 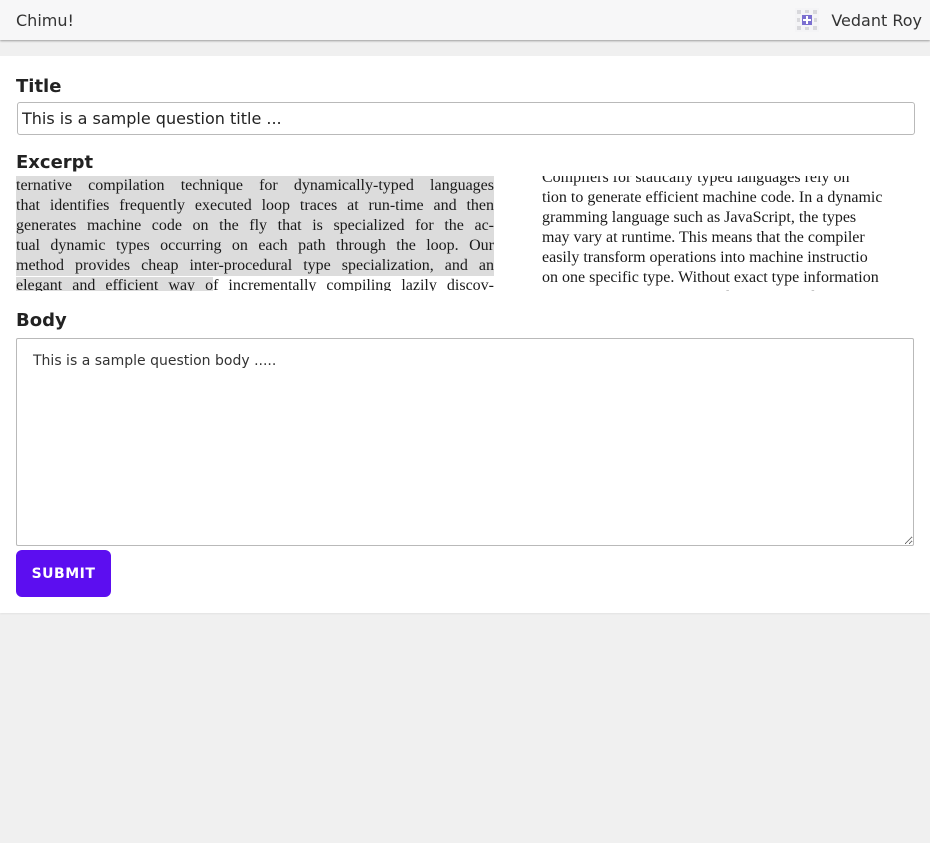 I want to click on app-brand: Chimu!, so click(x=45, y=20).